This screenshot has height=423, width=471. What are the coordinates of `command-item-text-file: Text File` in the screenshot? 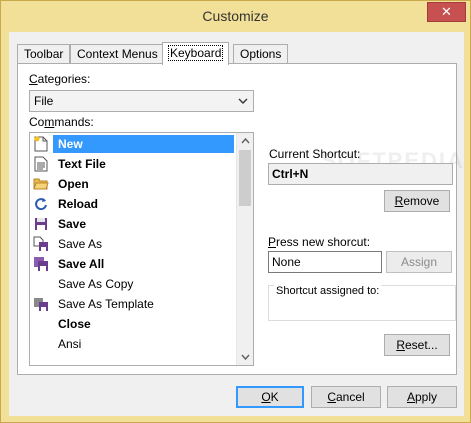 It's located at (132, 164).